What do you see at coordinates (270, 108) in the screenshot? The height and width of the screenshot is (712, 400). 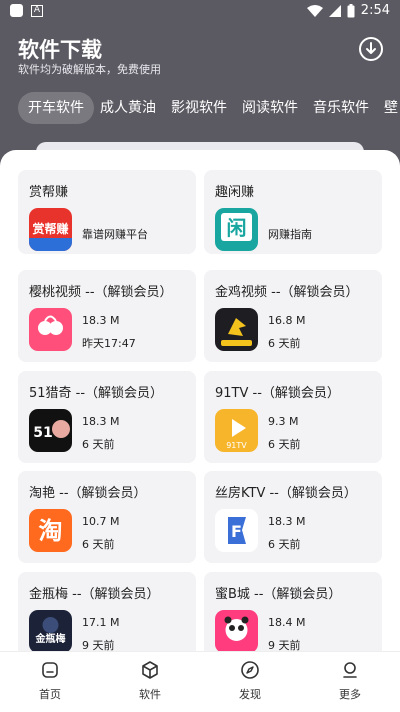 I see `tab-yuedu: 阅读软件` at bounding box center [270, 108].